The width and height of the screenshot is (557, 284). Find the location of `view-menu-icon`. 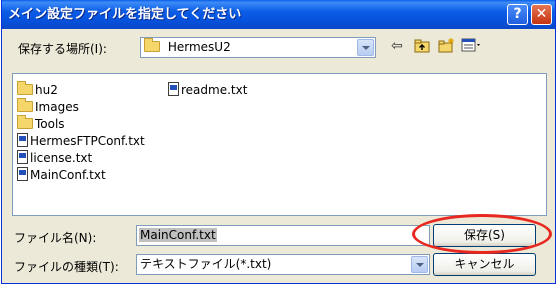

view-menu-icon is located at coordinates (471, 47).